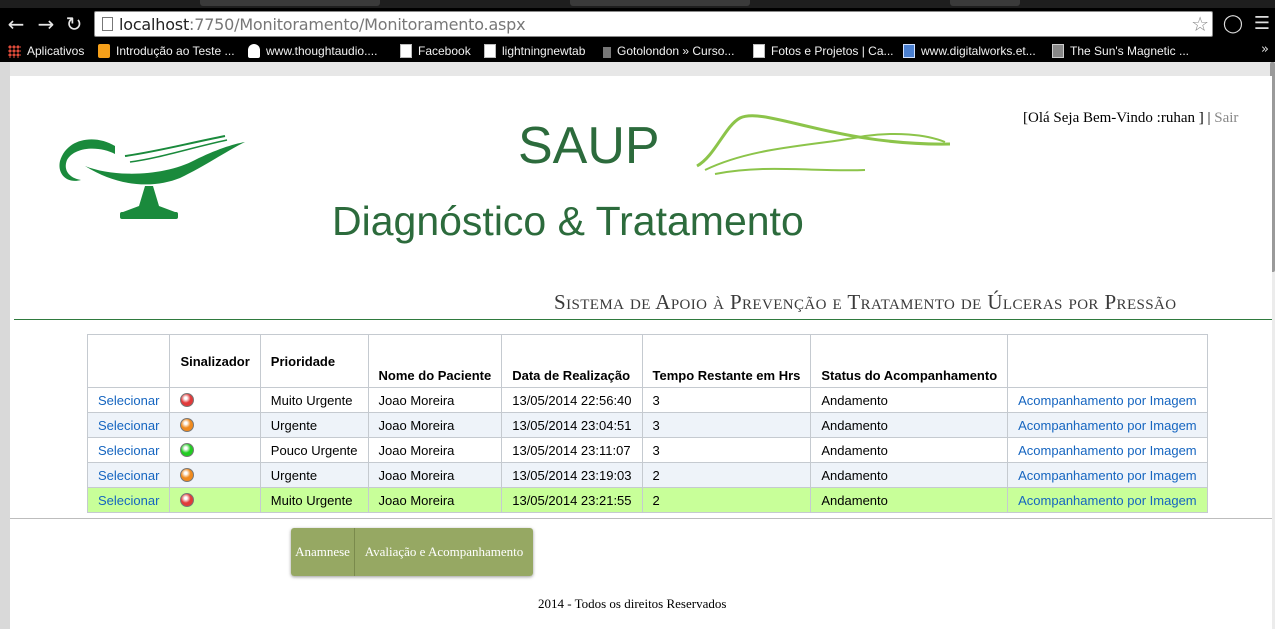 This screenshot has width=1275, height=629. I want to click on brand-title: SAUP, so click(589, 146).